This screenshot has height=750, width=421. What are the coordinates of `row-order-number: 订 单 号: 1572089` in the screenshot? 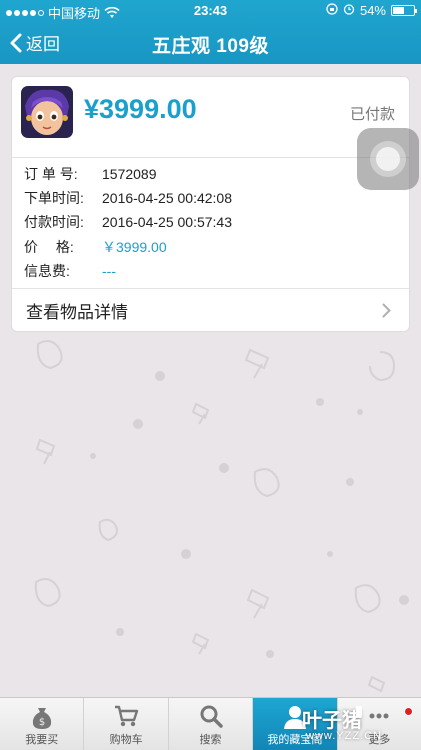 It's located at (214, 174).